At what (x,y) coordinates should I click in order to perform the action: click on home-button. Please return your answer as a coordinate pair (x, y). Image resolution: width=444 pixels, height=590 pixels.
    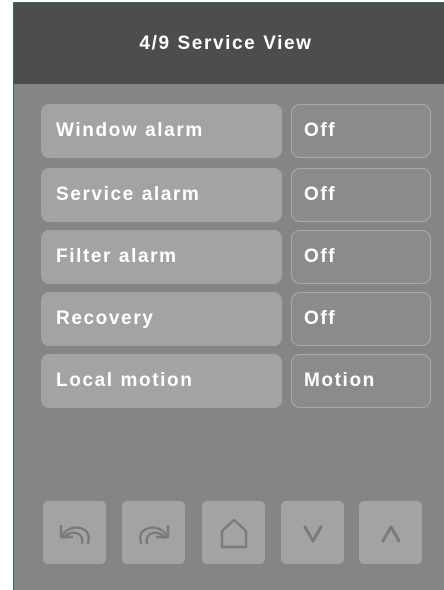
    Looking at the image, I should click on (233, 532).